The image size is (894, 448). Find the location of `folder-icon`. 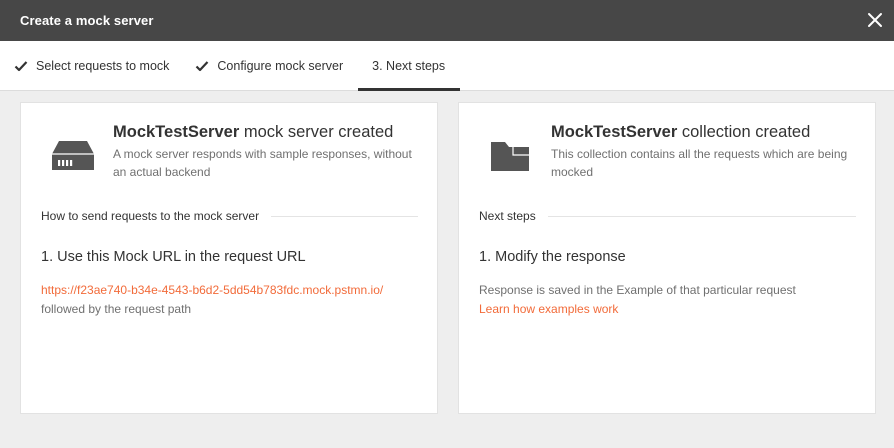

folder-icon is located at coordinates (510, 156).